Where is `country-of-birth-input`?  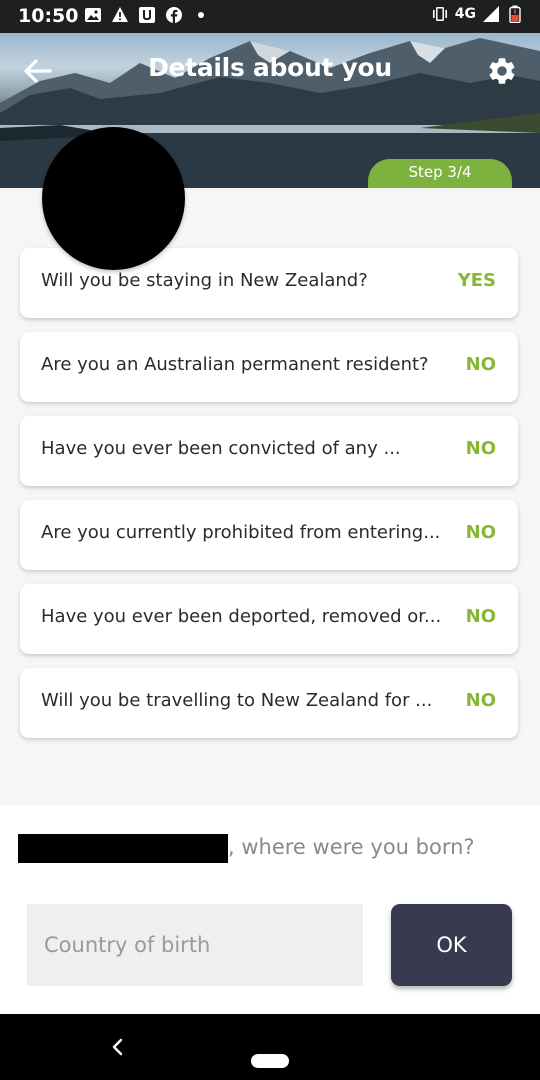
country-of-birth-input is located at coordinates (195, 945).